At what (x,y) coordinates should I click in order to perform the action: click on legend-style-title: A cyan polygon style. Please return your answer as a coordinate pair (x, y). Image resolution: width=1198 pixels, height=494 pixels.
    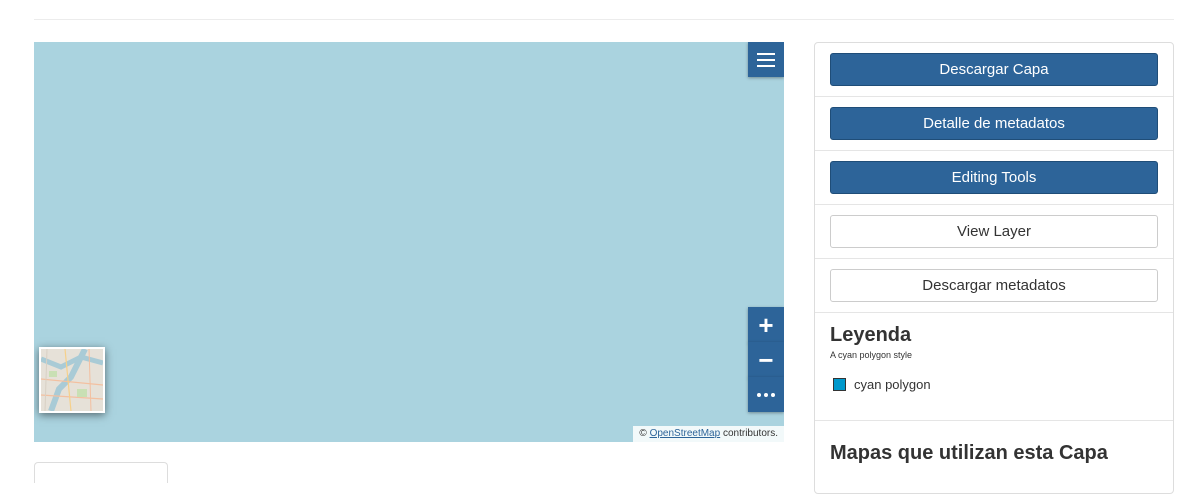
    Looking at the image, I should click on (871, 355).